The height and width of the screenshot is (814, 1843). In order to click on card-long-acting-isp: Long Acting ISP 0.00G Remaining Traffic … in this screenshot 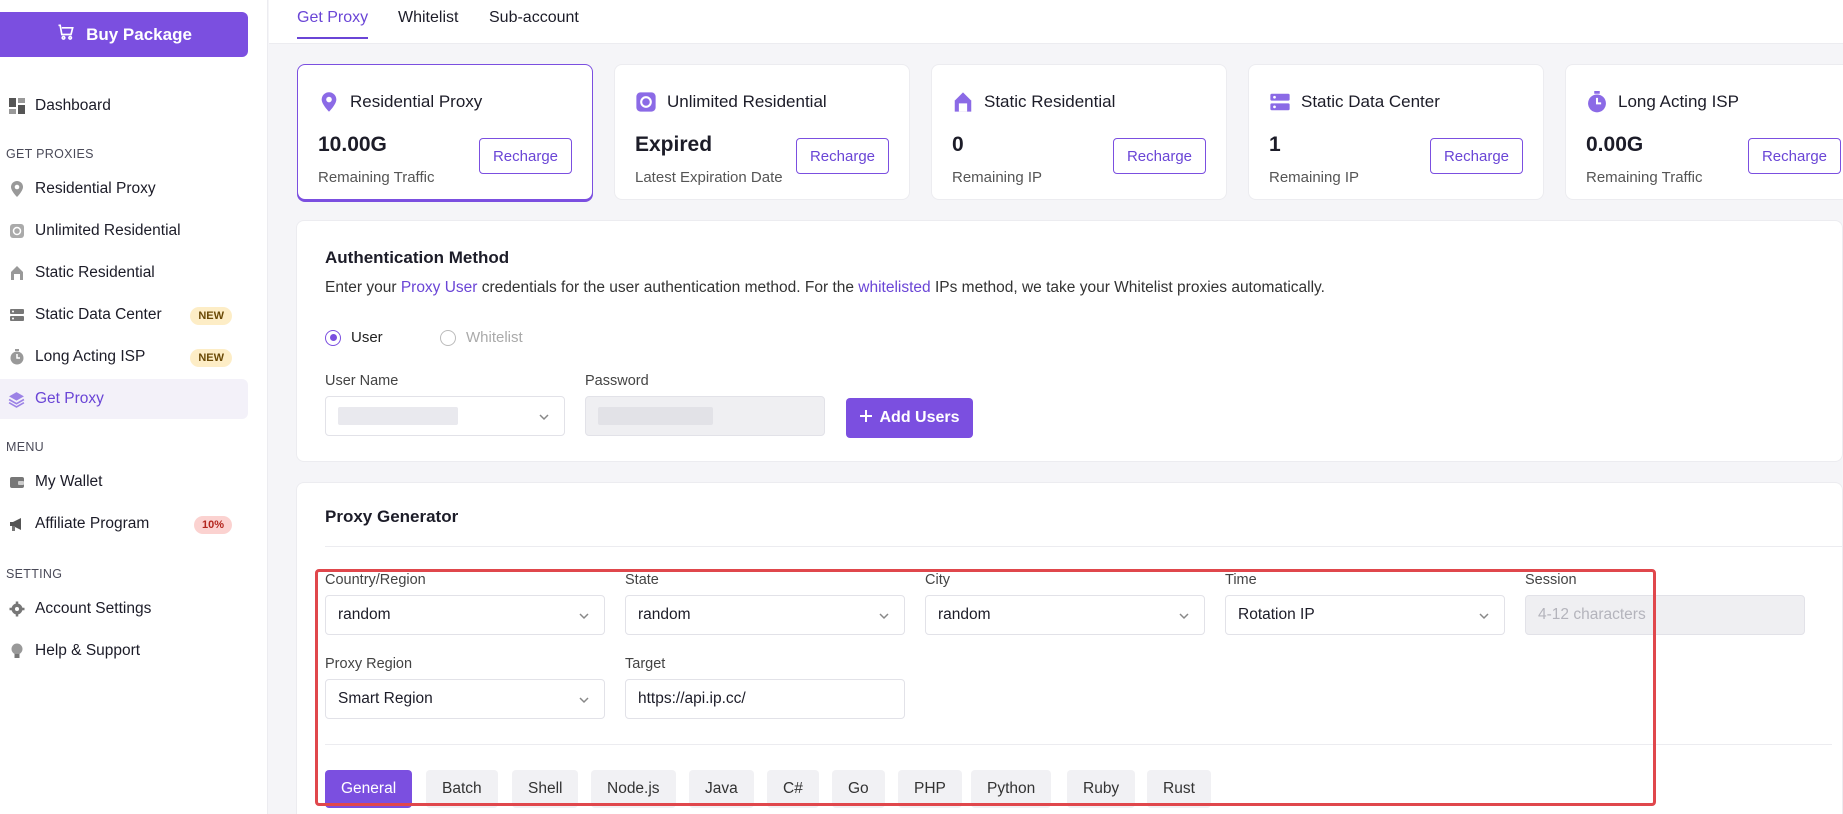, I will do `click(1704, 132)`.